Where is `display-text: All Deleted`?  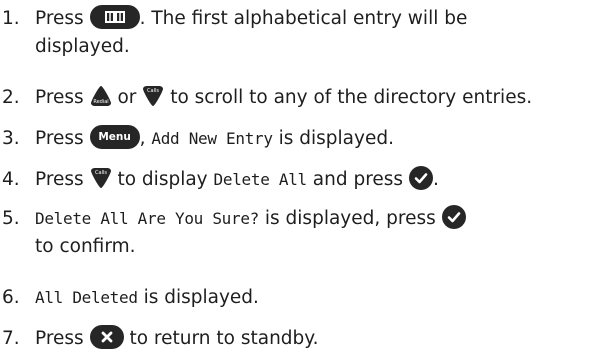
display-text: All Deleted is located at coordinates (86, 297).